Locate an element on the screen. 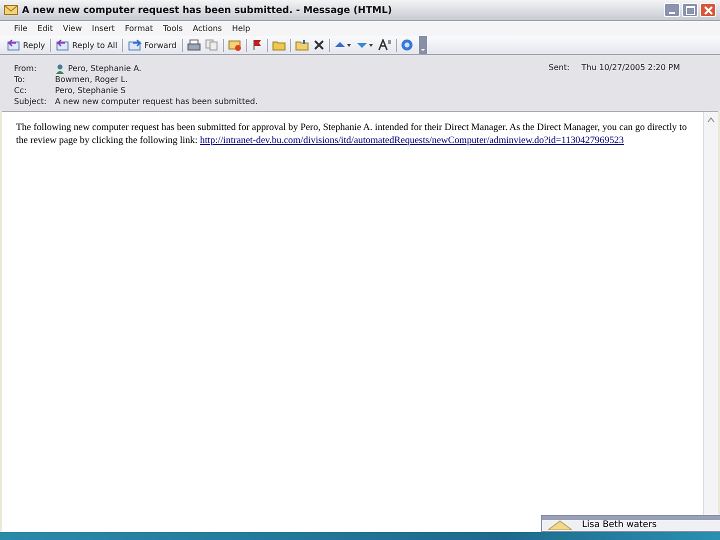 This screenshot has height=540, width=720. close-button is located at coordinates (708, 10).